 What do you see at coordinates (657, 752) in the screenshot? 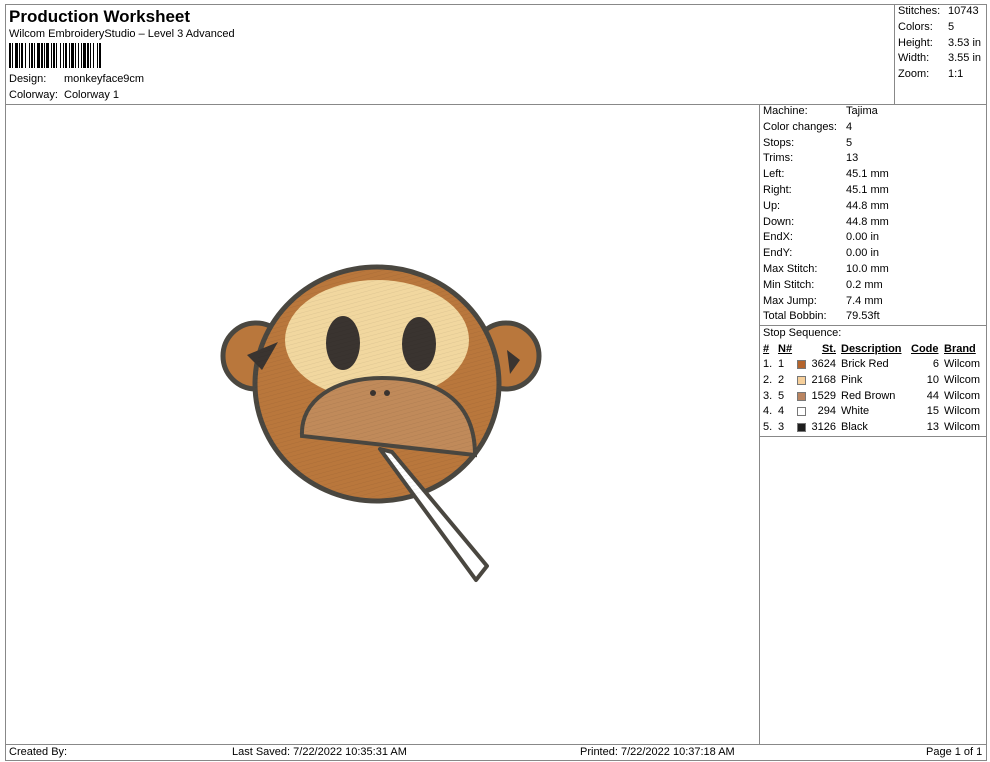
I see `printed: Printed: 7/22/2022 10:37:18 AM` at bounding box center [657, 752].